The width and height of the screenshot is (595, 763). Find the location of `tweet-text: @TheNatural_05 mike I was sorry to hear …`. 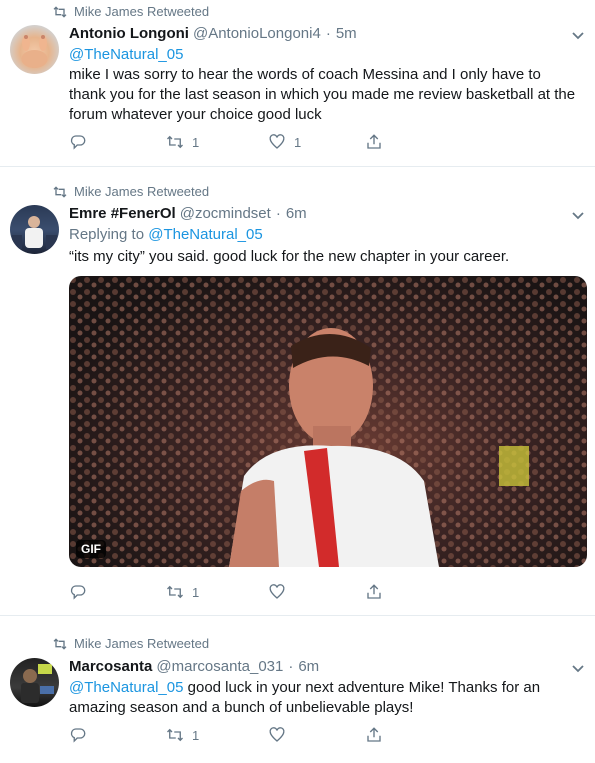

tweet-text: @TheNatural_05 mike I was sorry to hear … is located at coordinates (324, 85).